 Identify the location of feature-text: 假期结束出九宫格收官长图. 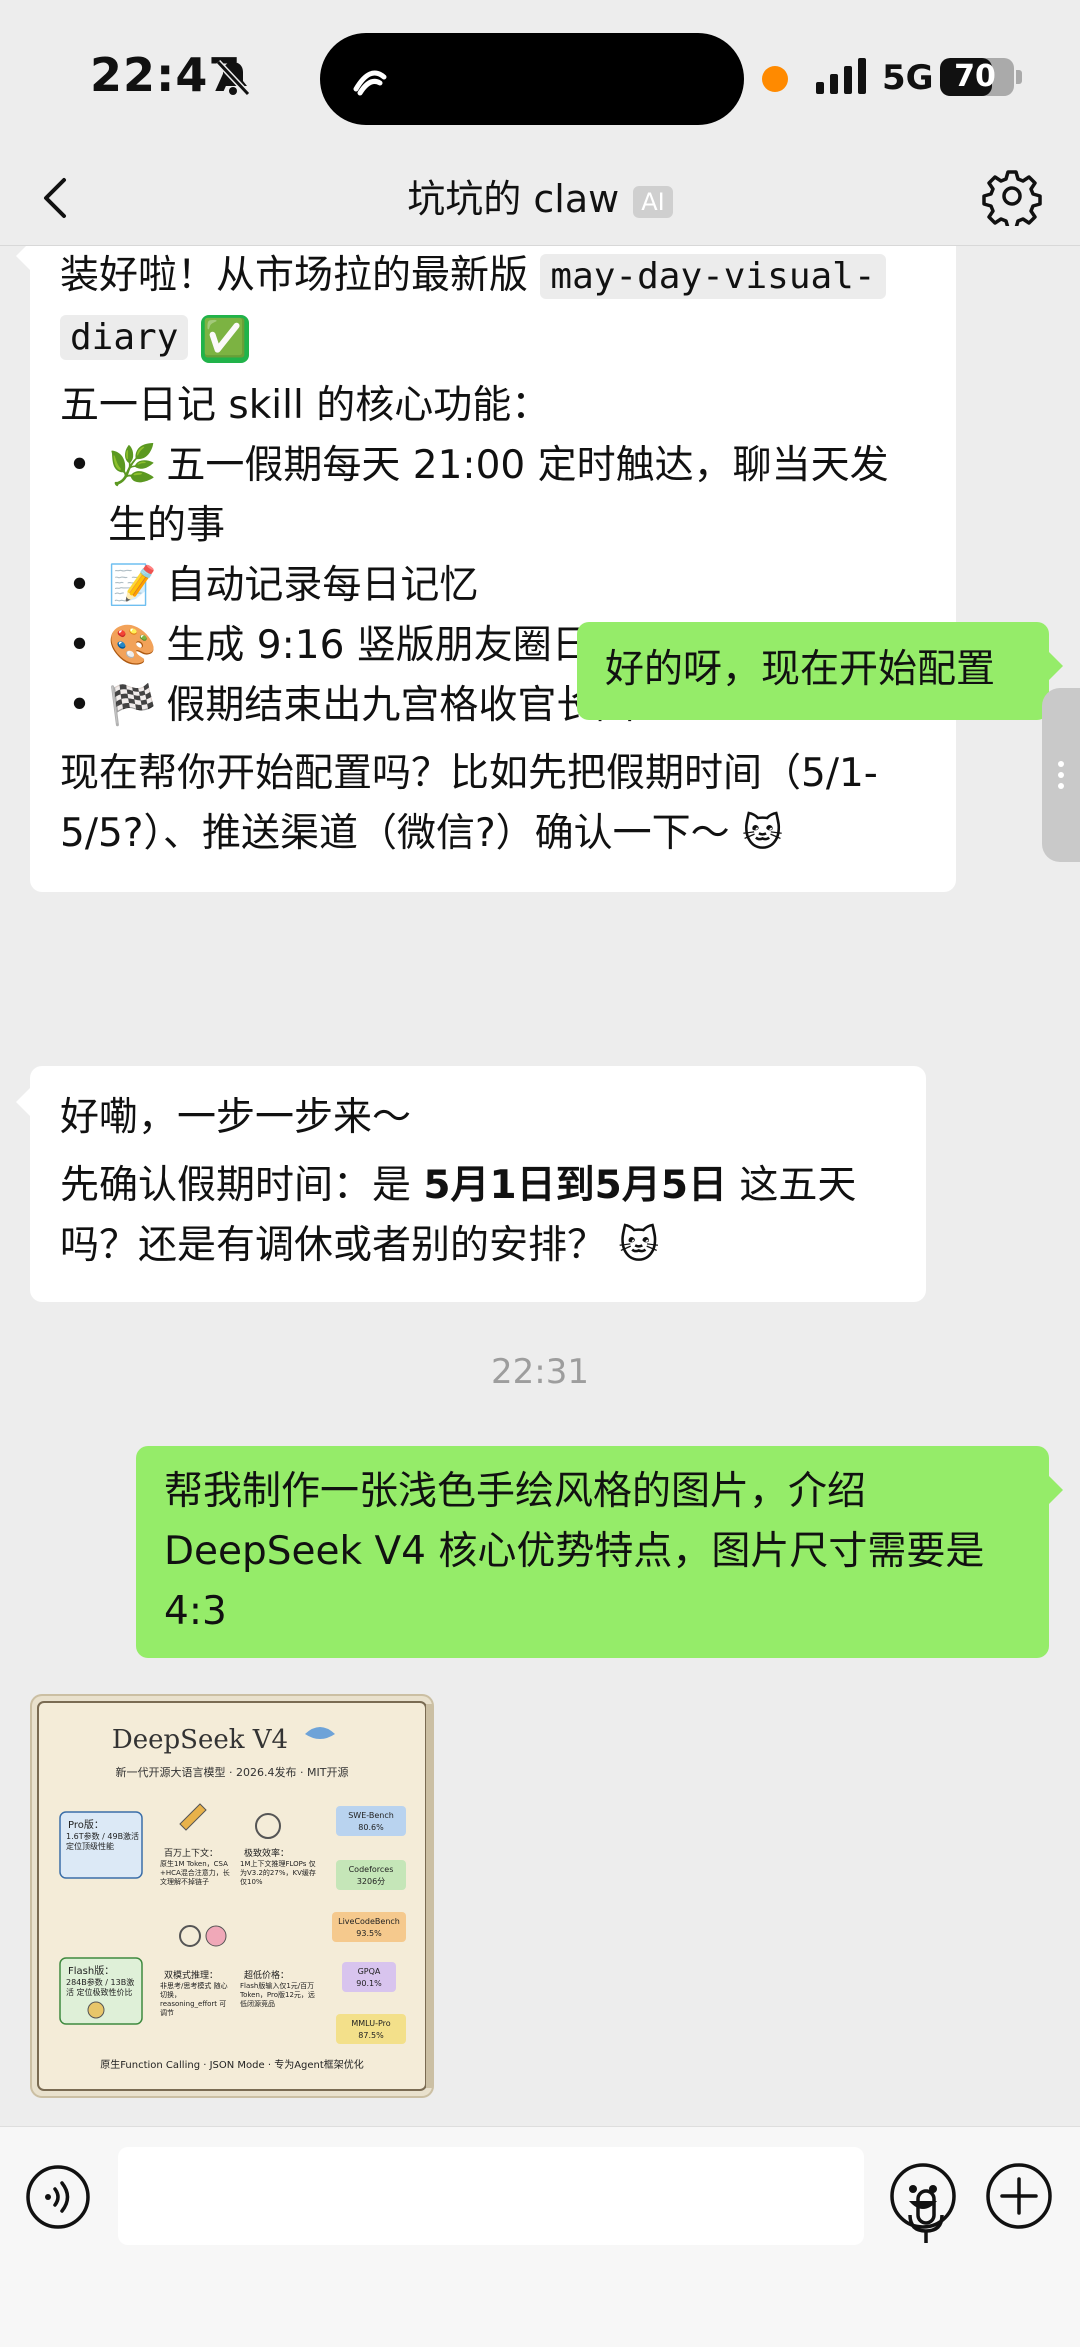
(400, 705).